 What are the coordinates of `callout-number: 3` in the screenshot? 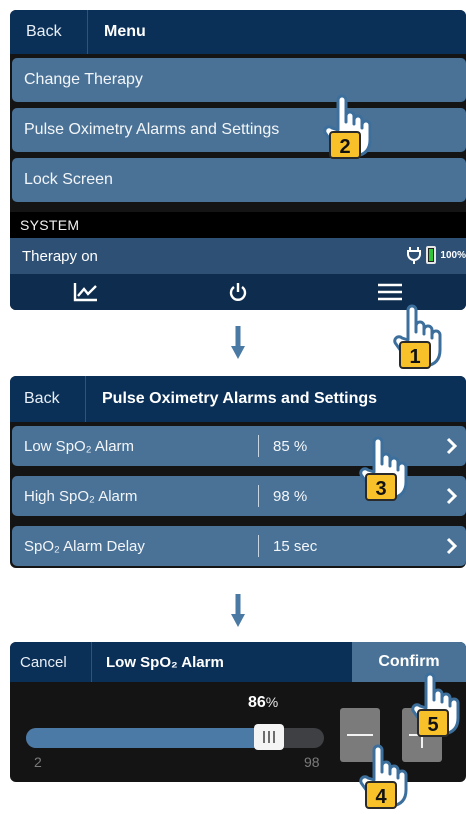 It's located at (380, 489).